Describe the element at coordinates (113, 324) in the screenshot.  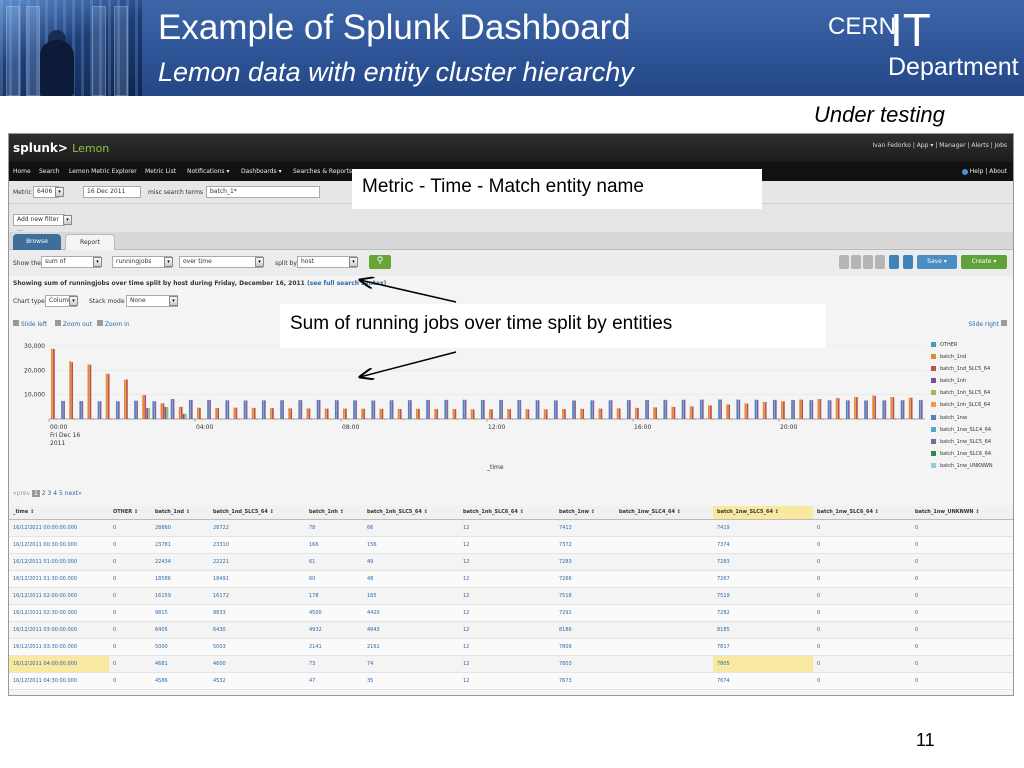
I see `zoom-in-button: Zoom in` at that location.